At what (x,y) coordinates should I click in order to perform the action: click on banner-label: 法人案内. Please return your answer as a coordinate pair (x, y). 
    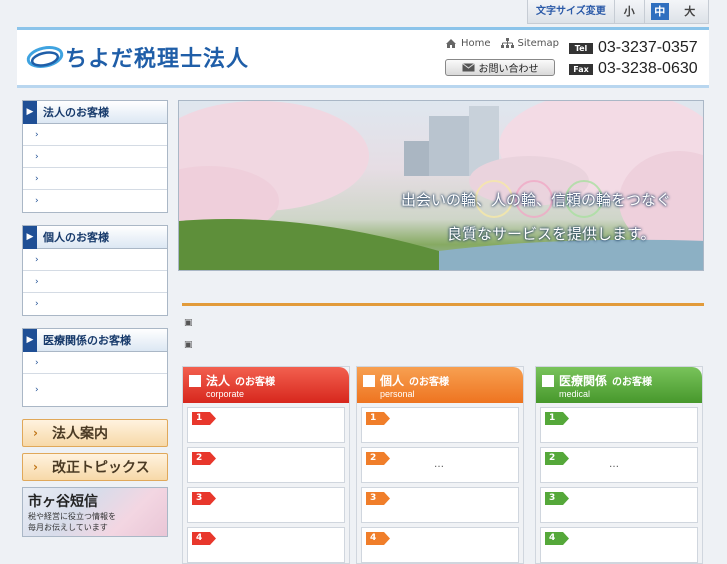
    Looking at the image, I should click on (79, 434).